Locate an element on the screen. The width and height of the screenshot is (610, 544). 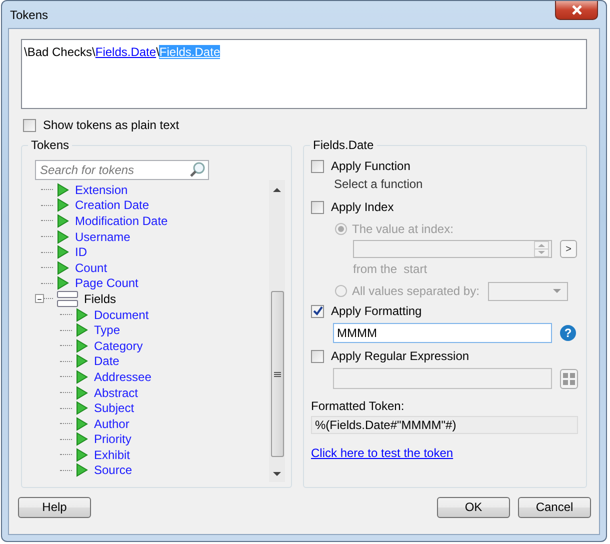
tree-item: Exhibit is located at coordinates (112, 455).